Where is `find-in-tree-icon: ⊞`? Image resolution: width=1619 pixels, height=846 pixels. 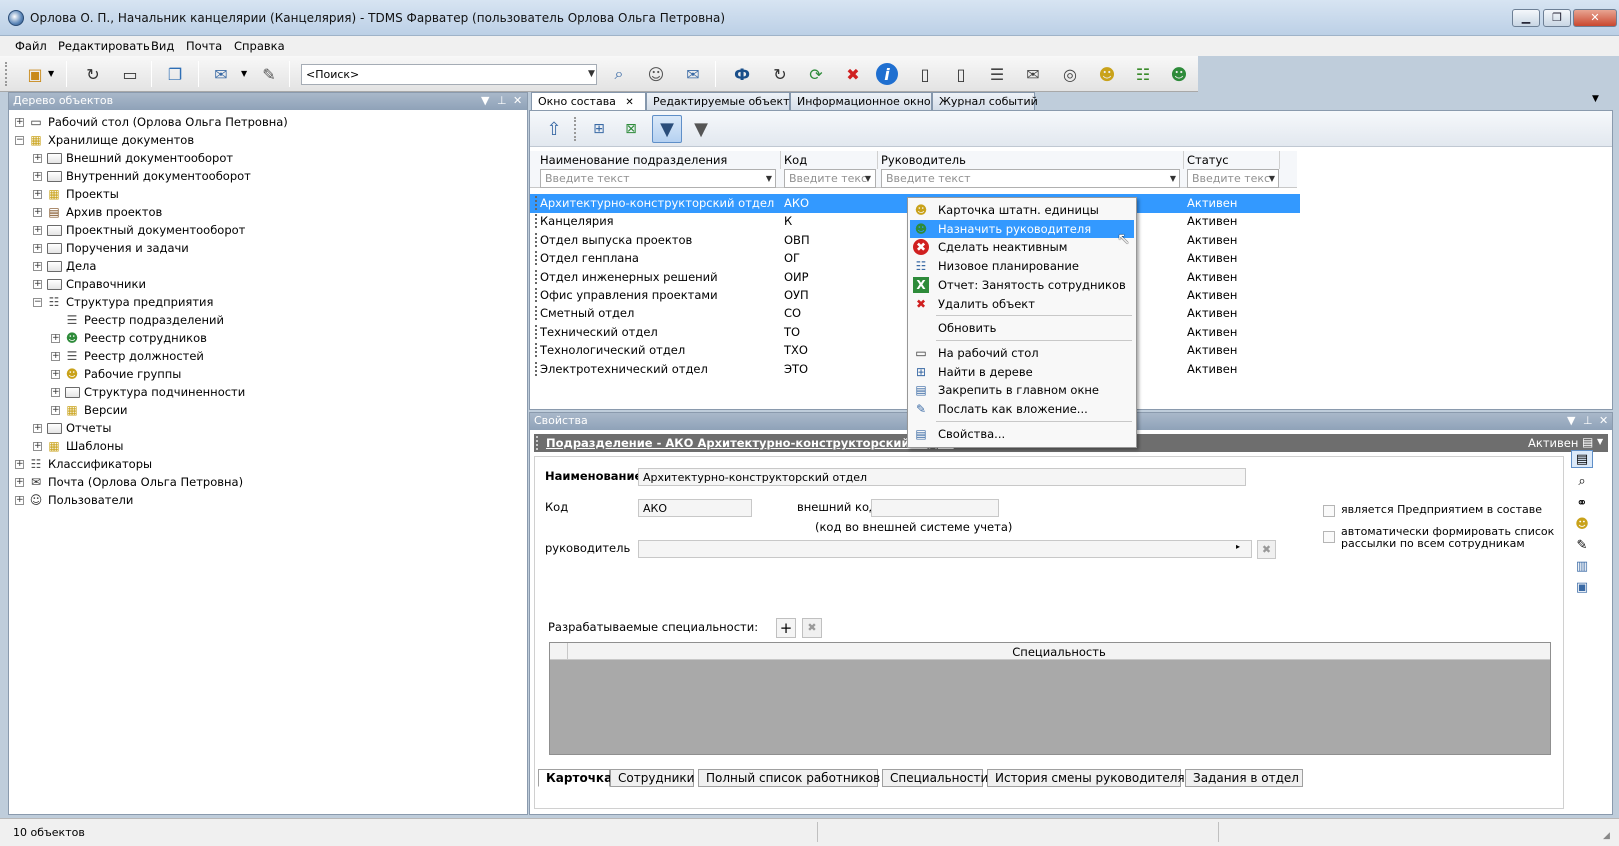
find-in-tree-icon: ⊞ is located at coordinates (599, 129).